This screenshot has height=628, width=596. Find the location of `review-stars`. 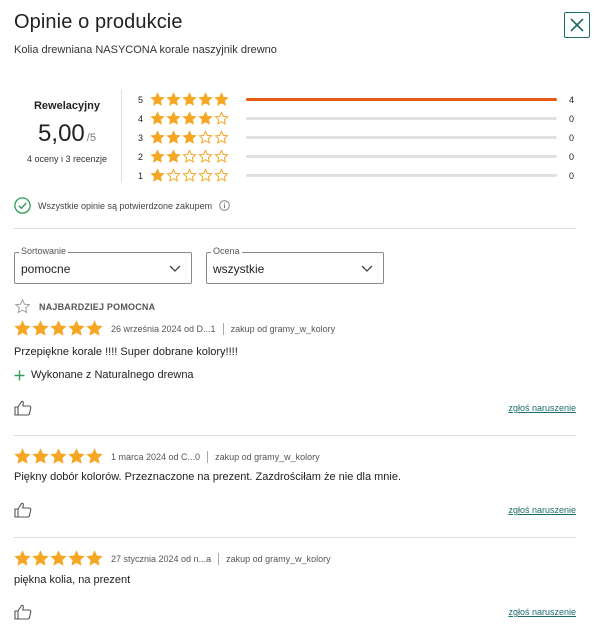

review-stars is located at coordinates (58, 328).